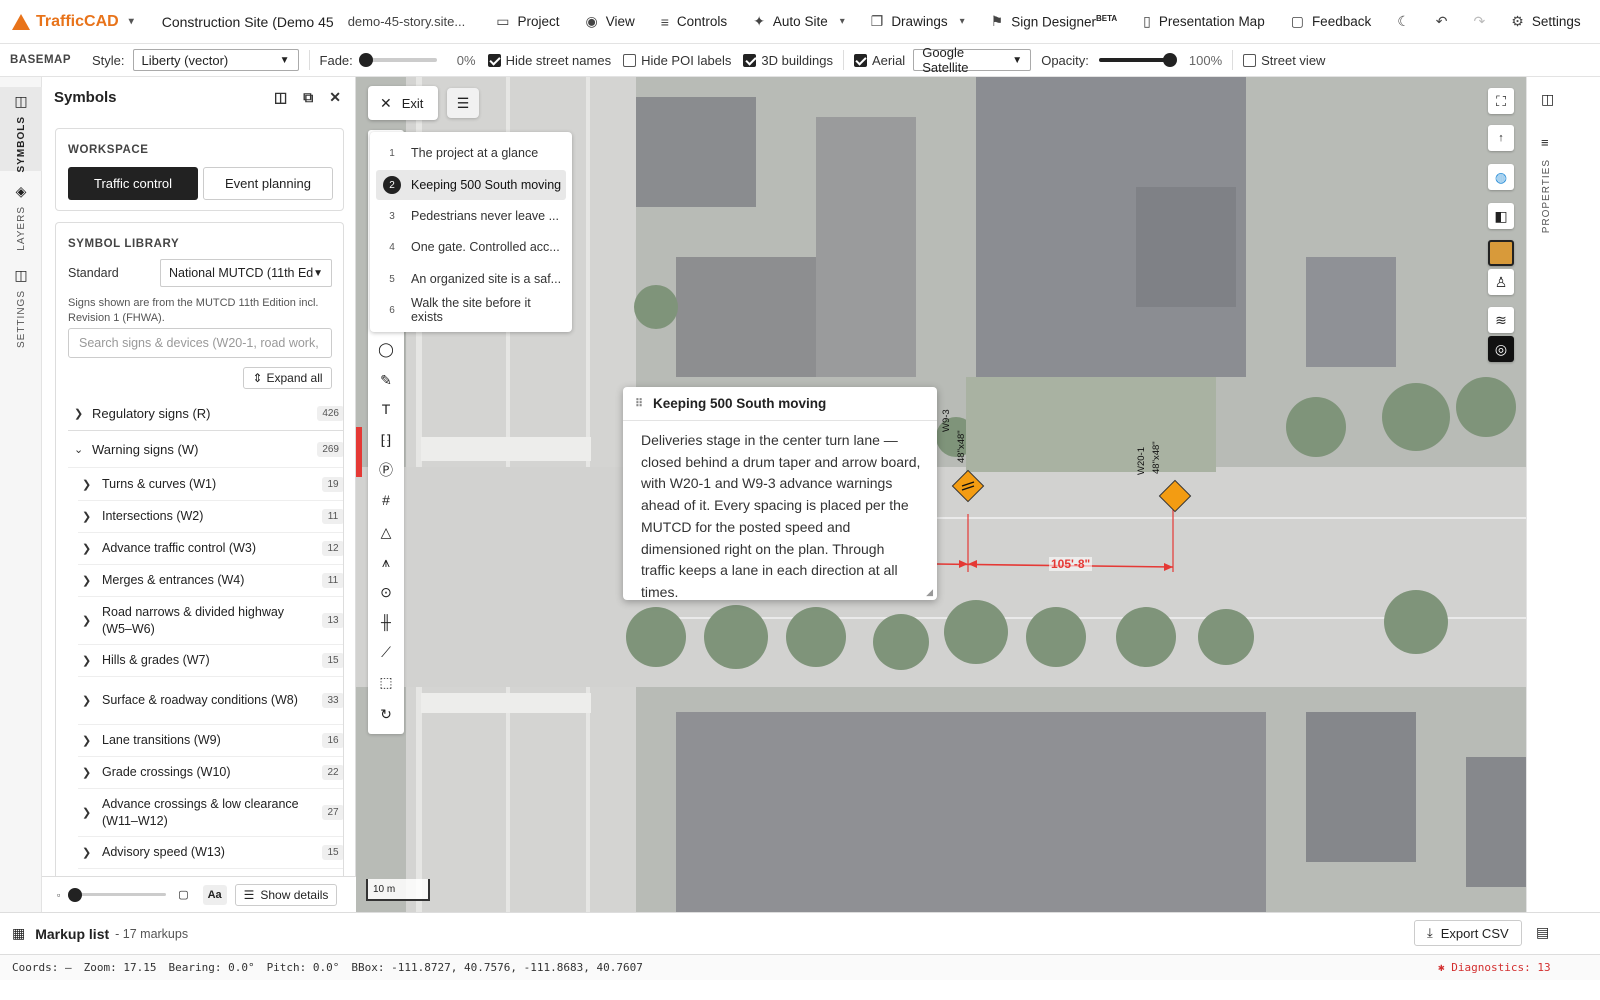 This screenshot has width=1600, height=1000. I want to click on sign-w9-3-icon, so click(968, 486).